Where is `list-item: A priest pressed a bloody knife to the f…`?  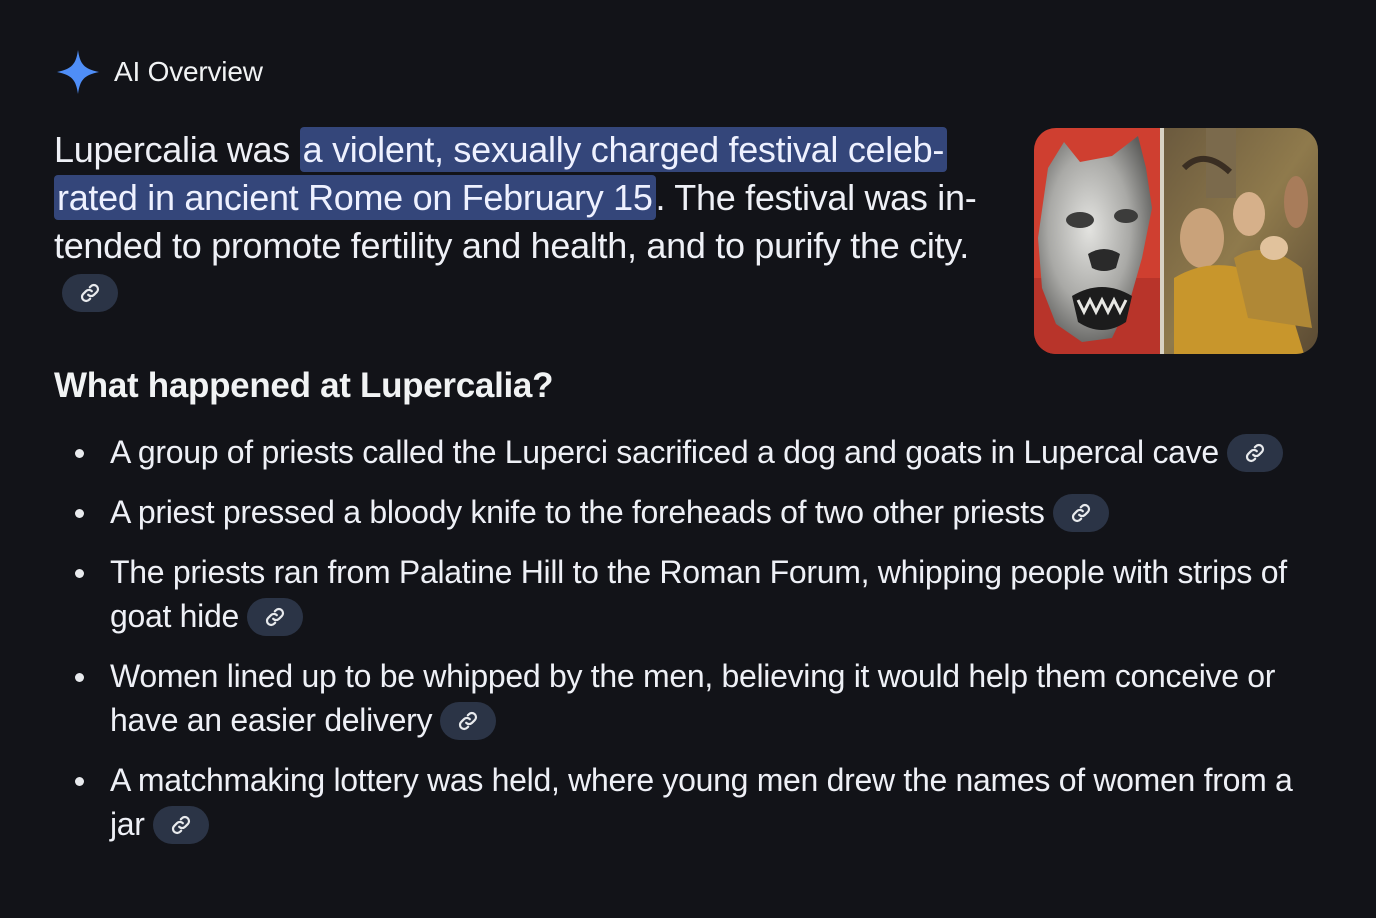
list-item: A priest pressed a bloody knife to the f… is located at coordinates (691, 512).